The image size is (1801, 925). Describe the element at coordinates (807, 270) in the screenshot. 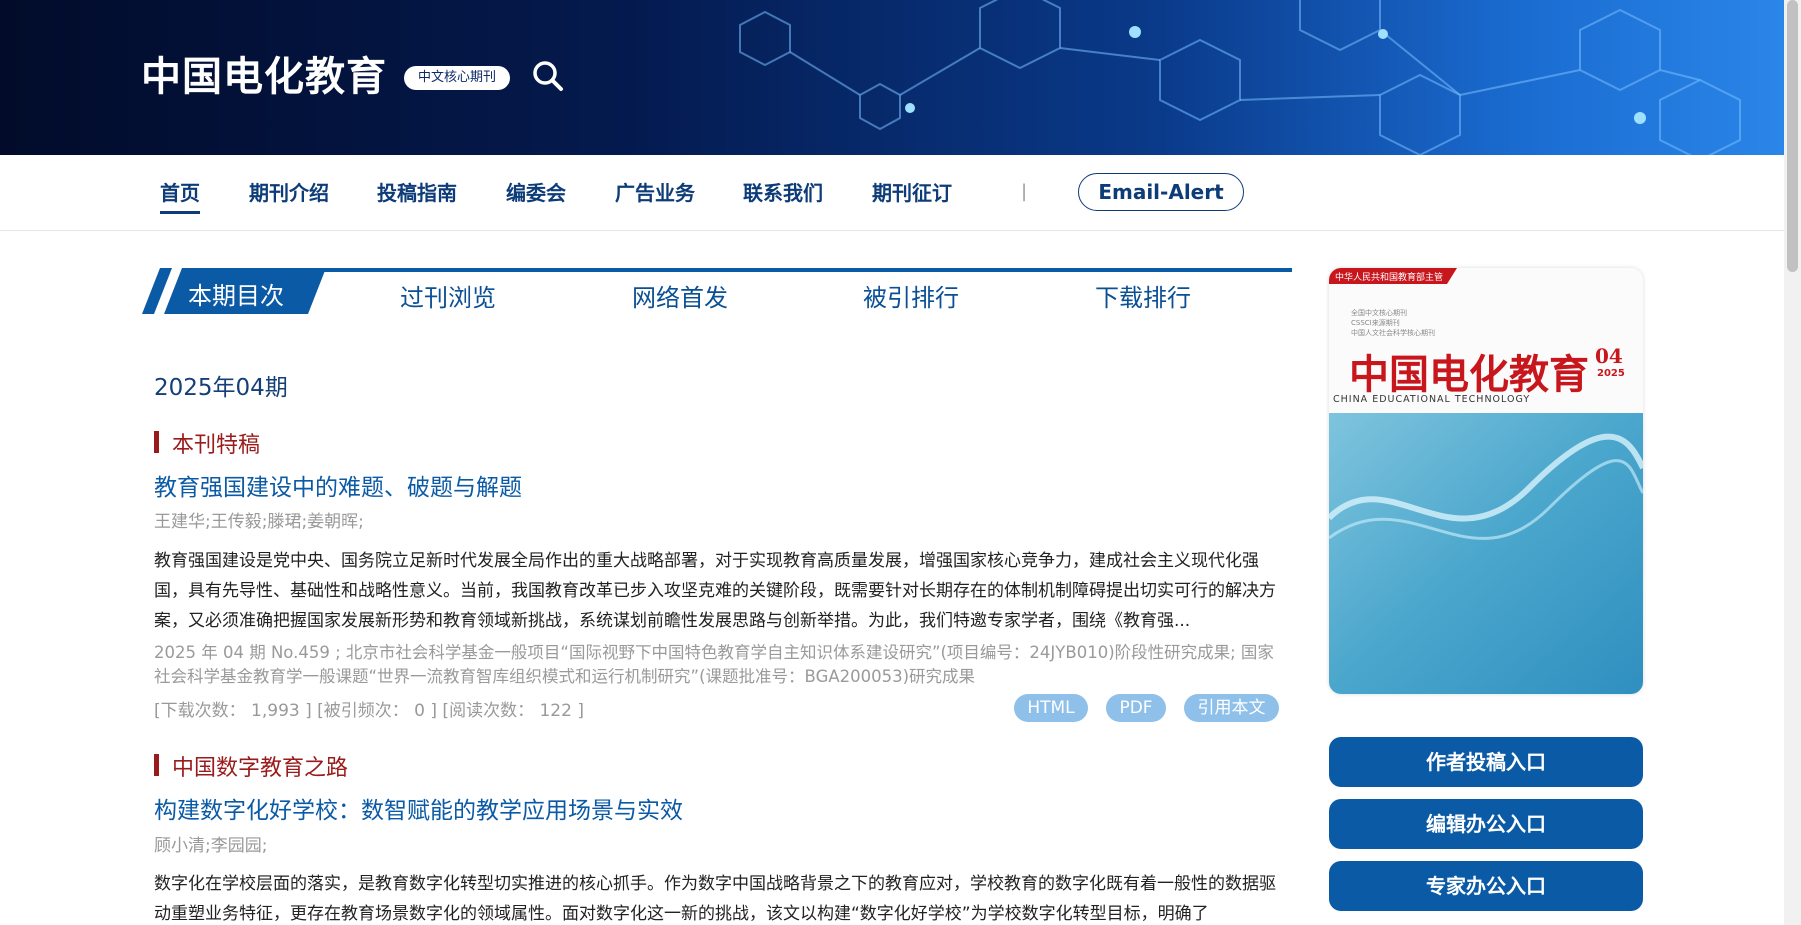

I see `tabs-underline` at that location.